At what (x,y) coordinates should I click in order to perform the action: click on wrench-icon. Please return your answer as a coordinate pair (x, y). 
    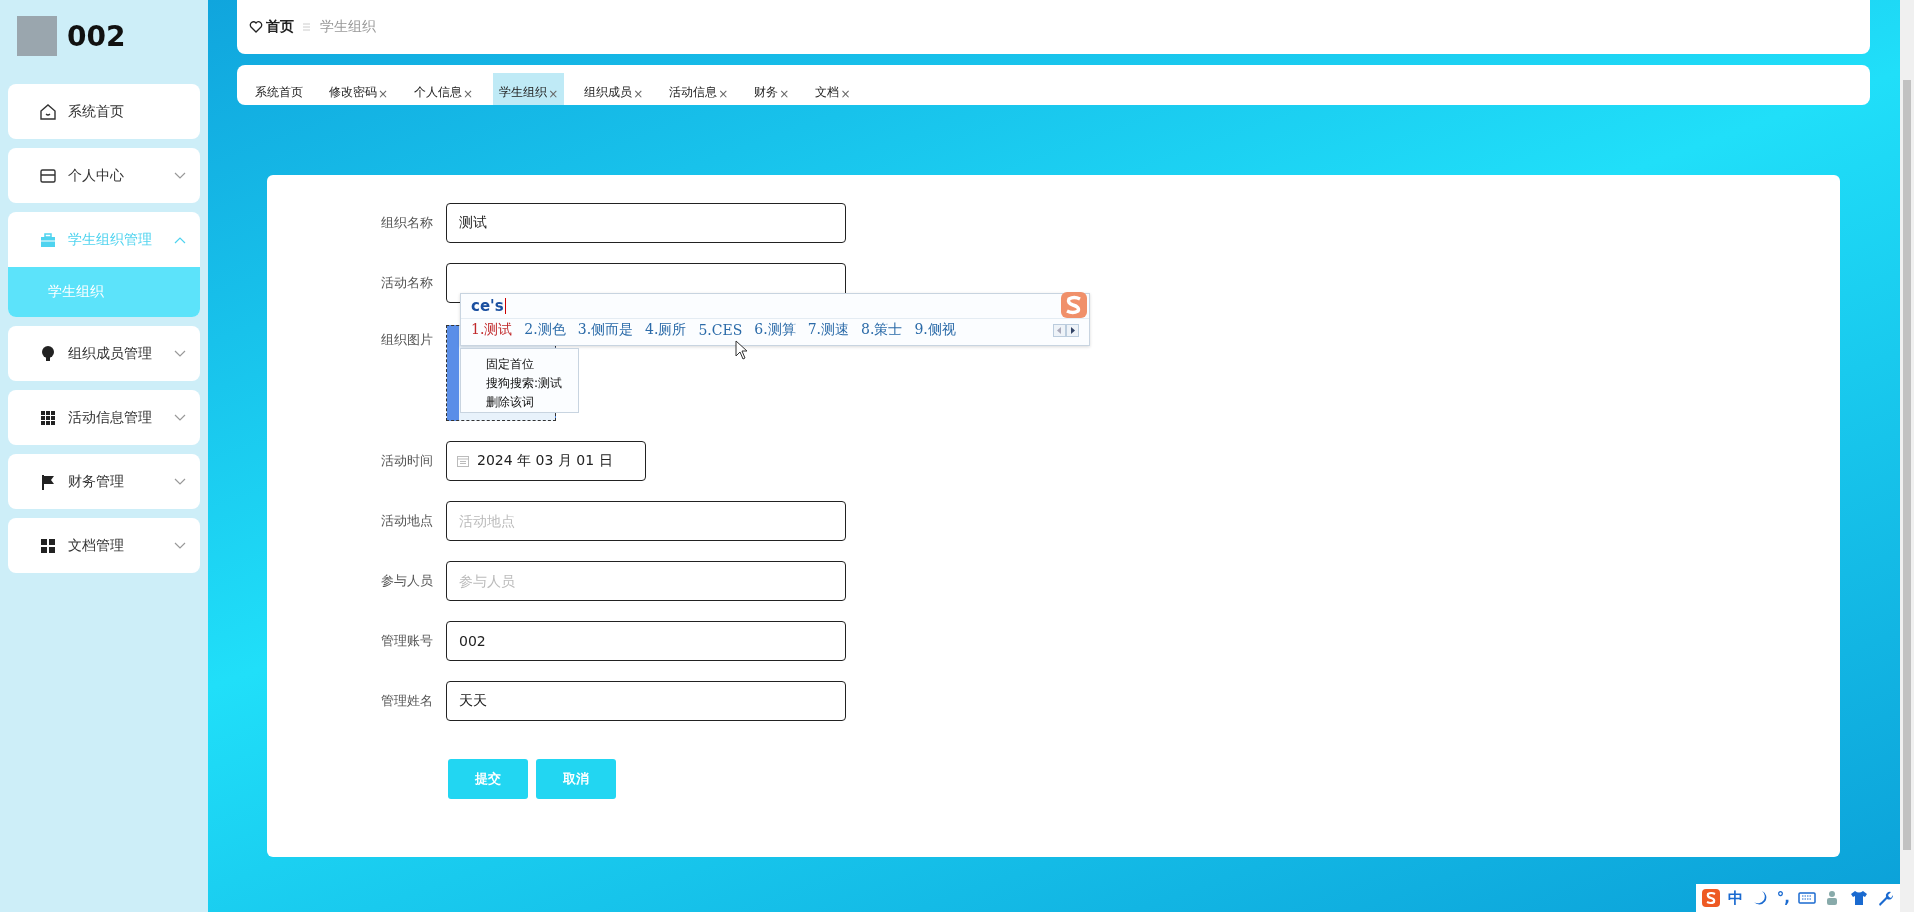
    Looking at the image, I should click on (1885, 898).